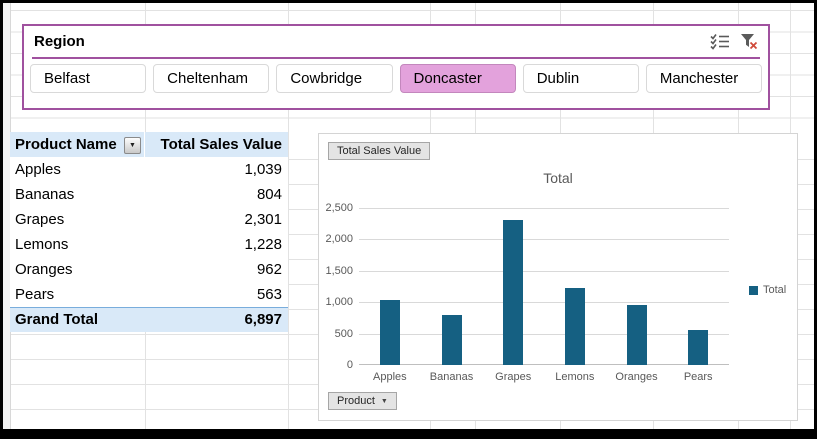 The image size is (817, 439). I want to click on value-cell: 962, so click(216, 269).